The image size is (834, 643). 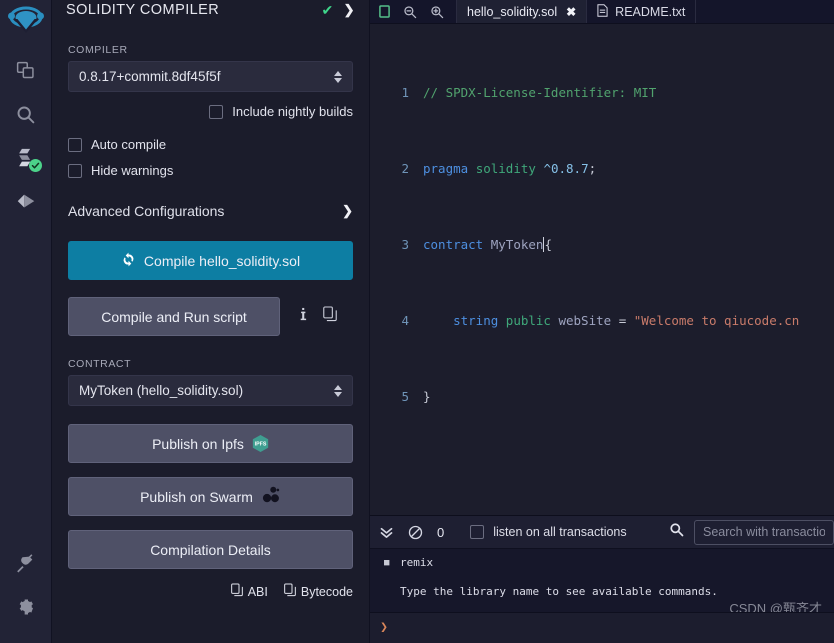 I want to click on refresh-icon, so click(x=128, y=261).